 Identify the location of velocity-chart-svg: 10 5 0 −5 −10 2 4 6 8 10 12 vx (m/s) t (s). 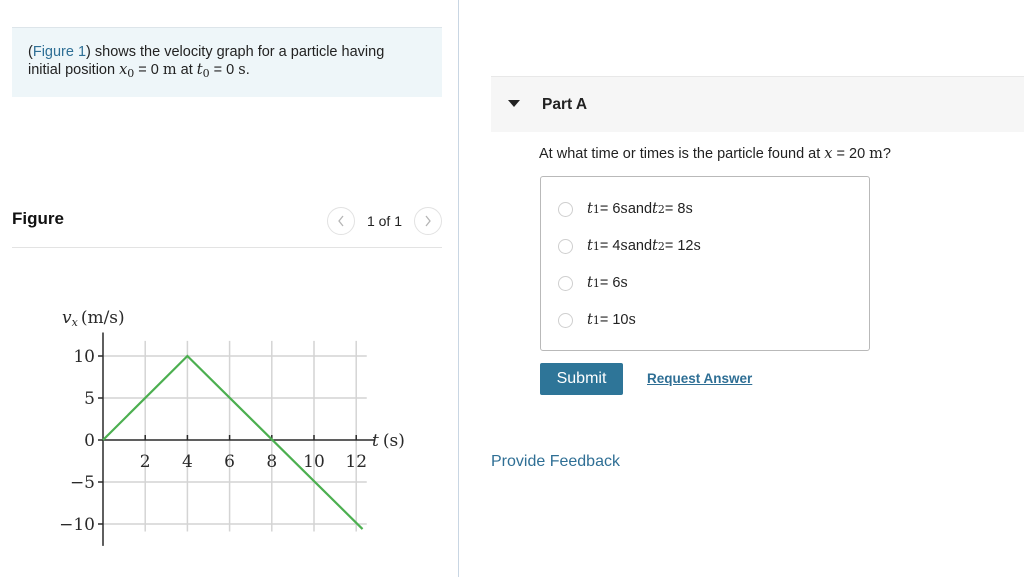
(232, 427).